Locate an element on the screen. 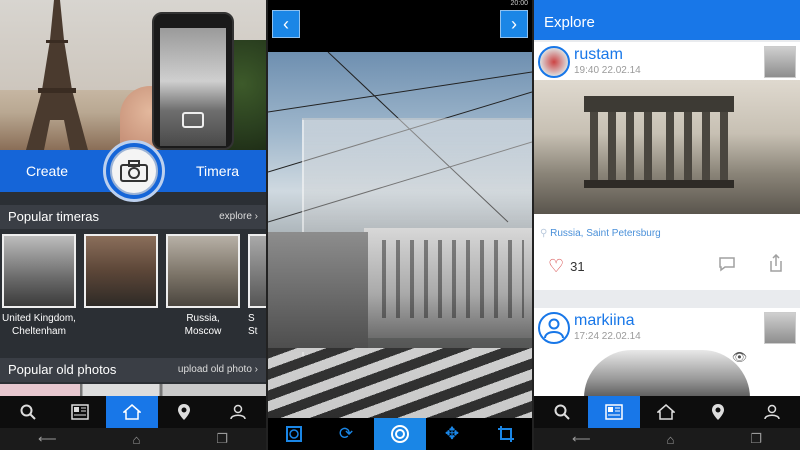  user-icon is located at coordinates (554, 328).